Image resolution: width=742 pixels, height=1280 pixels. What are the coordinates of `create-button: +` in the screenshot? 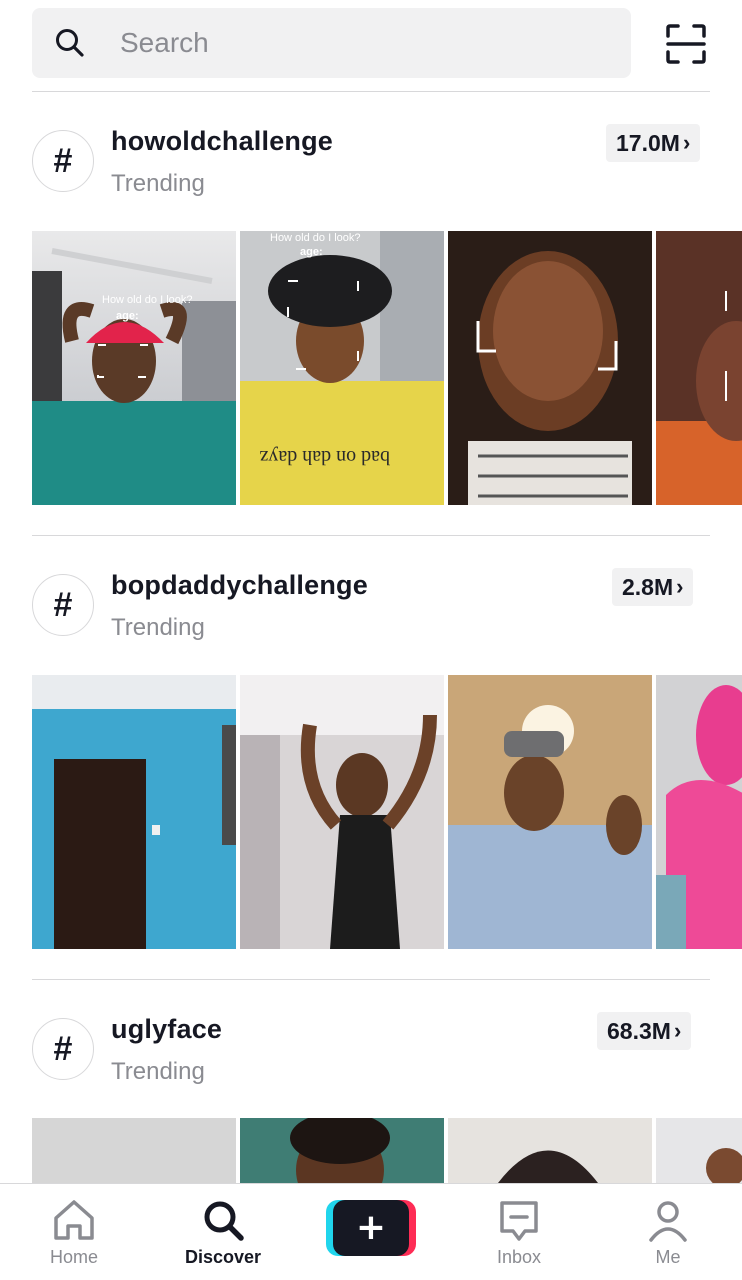 It's located at (371, 1228).